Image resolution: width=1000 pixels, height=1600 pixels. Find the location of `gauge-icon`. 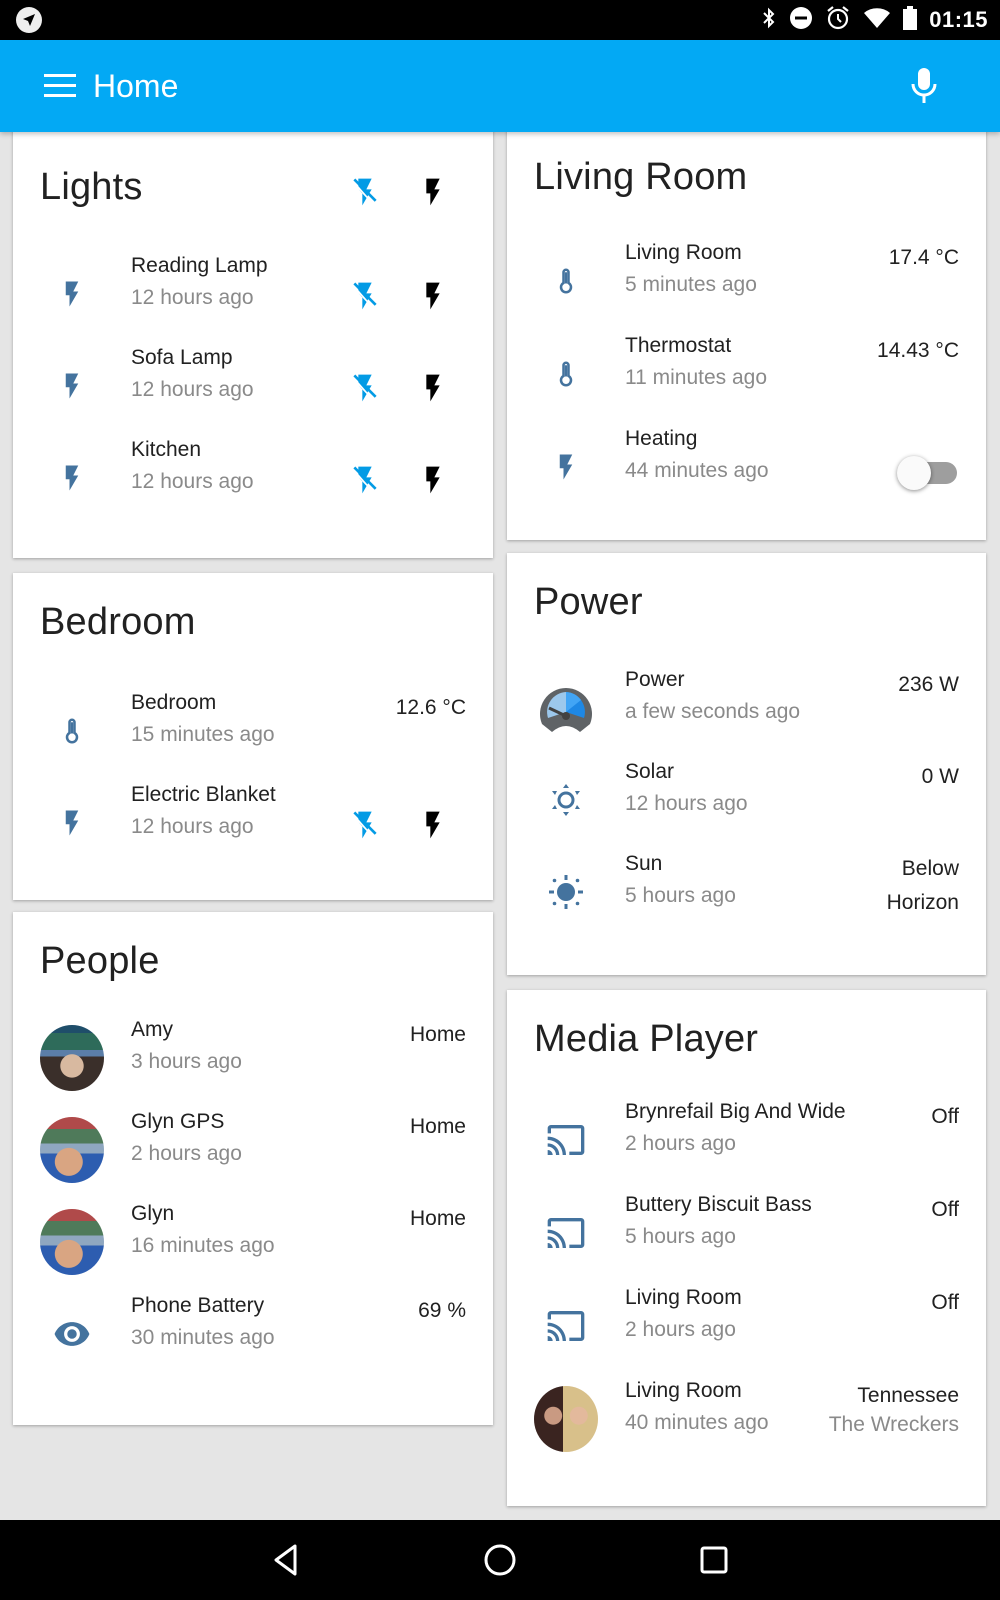

gauge-icon is located at coordinates (566, 710).